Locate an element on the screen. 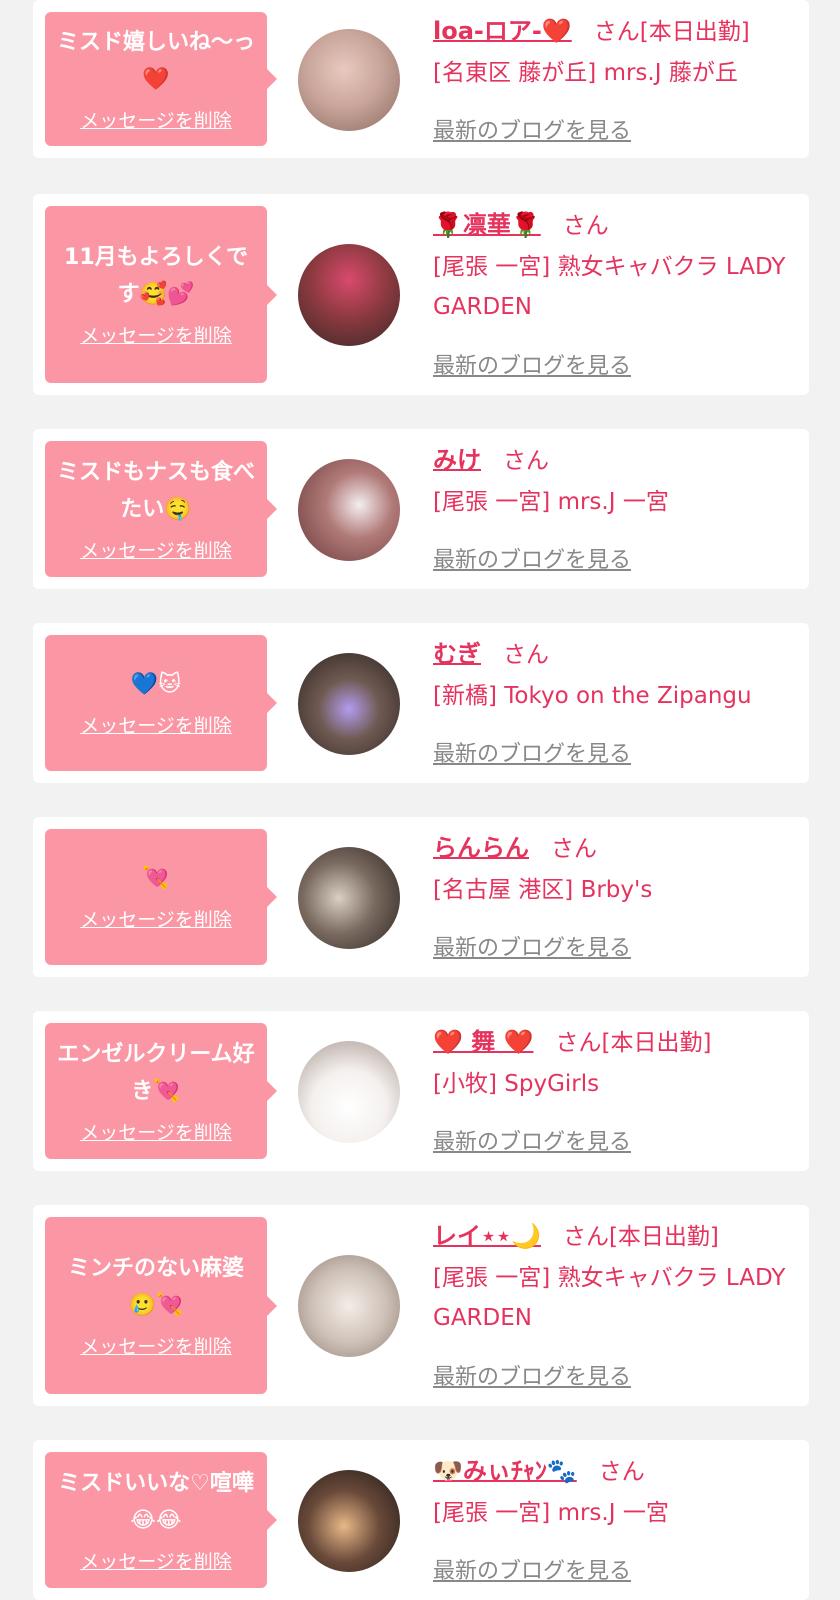 Image resolution: width=840 pixels, height=1600 pixels. name-line: 🌹凛華🌹 さん is located at coordinates (611, 225).